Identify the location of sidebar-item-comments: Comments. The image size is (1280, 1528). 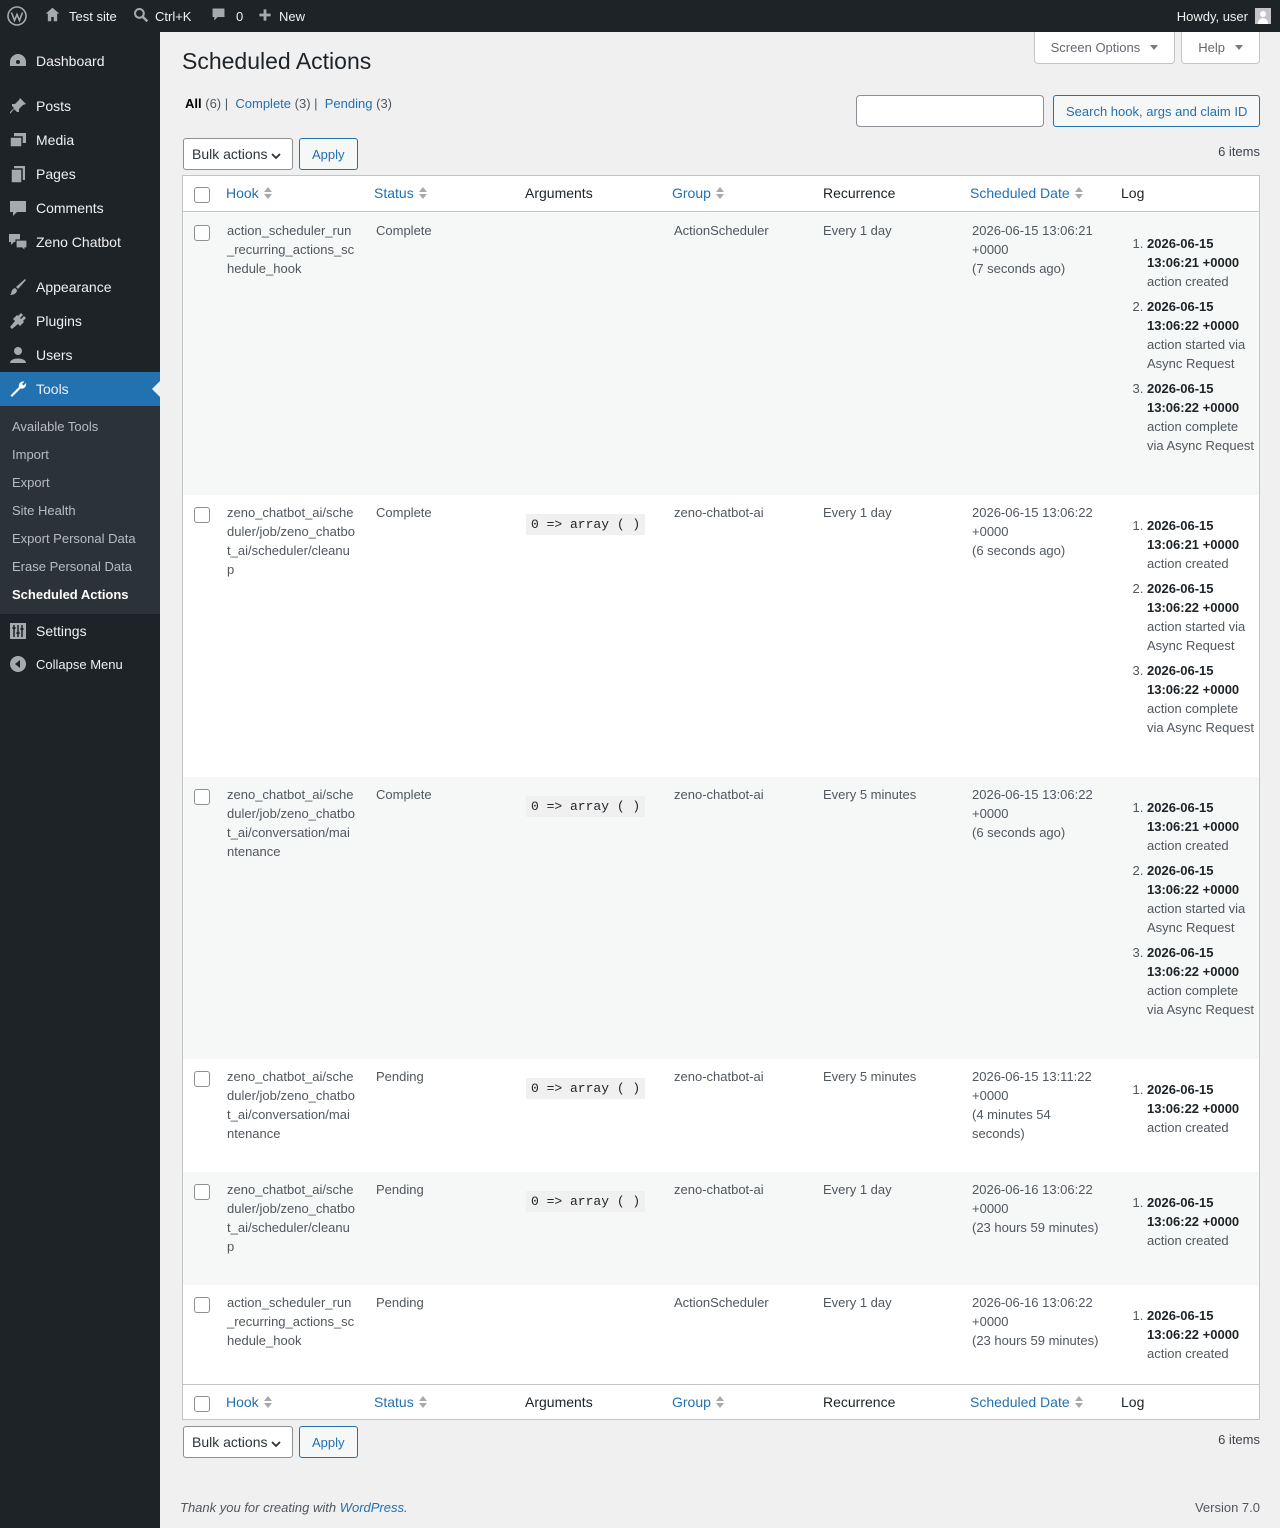
(80, 208).